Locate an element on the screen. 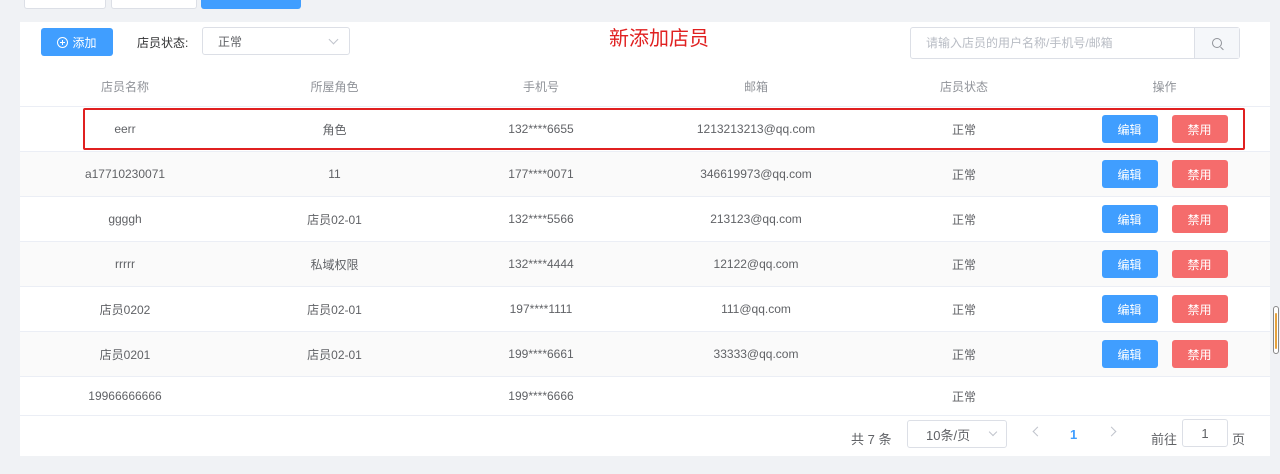 The image size is (1280, 474). header-role: 所屋角色 is located at coordinates (334, 86).